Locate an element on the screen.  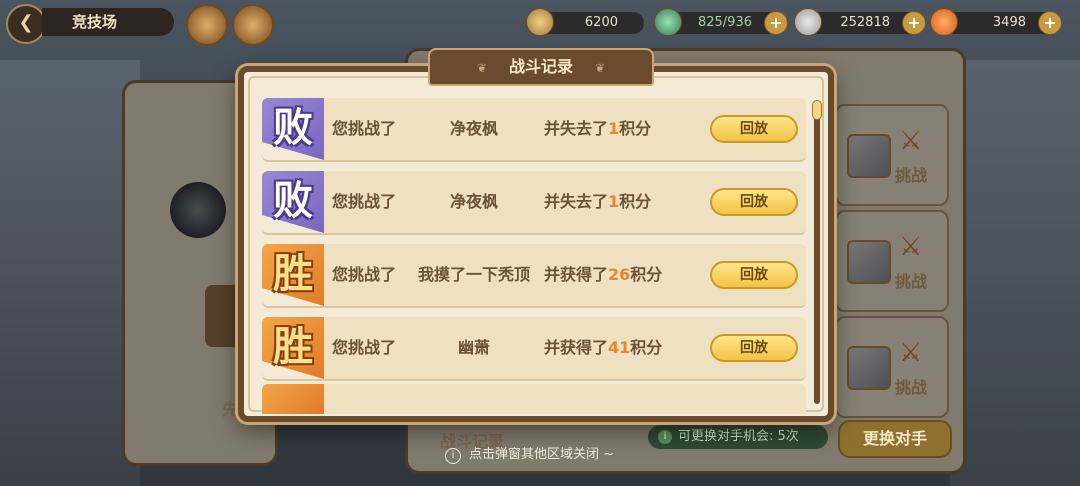
heart-back-icon: ❮ is located at coordinates (26, 22).